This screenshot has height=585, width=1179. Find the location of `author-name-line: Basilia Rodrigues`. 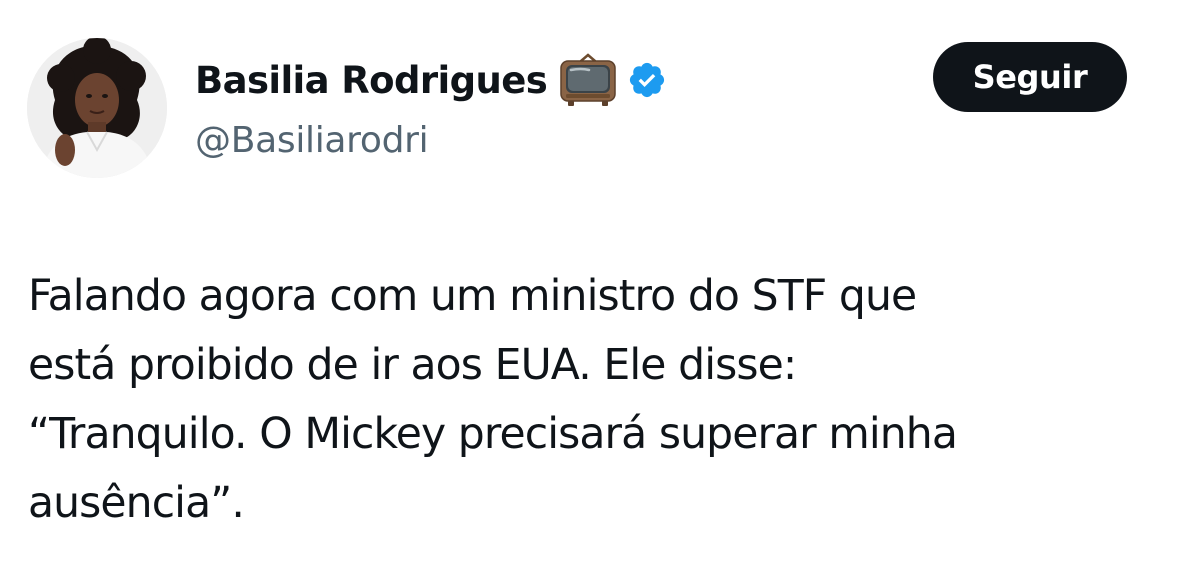

author-name-line: Basilia Rodrigues is located at coordinates (431, 80).